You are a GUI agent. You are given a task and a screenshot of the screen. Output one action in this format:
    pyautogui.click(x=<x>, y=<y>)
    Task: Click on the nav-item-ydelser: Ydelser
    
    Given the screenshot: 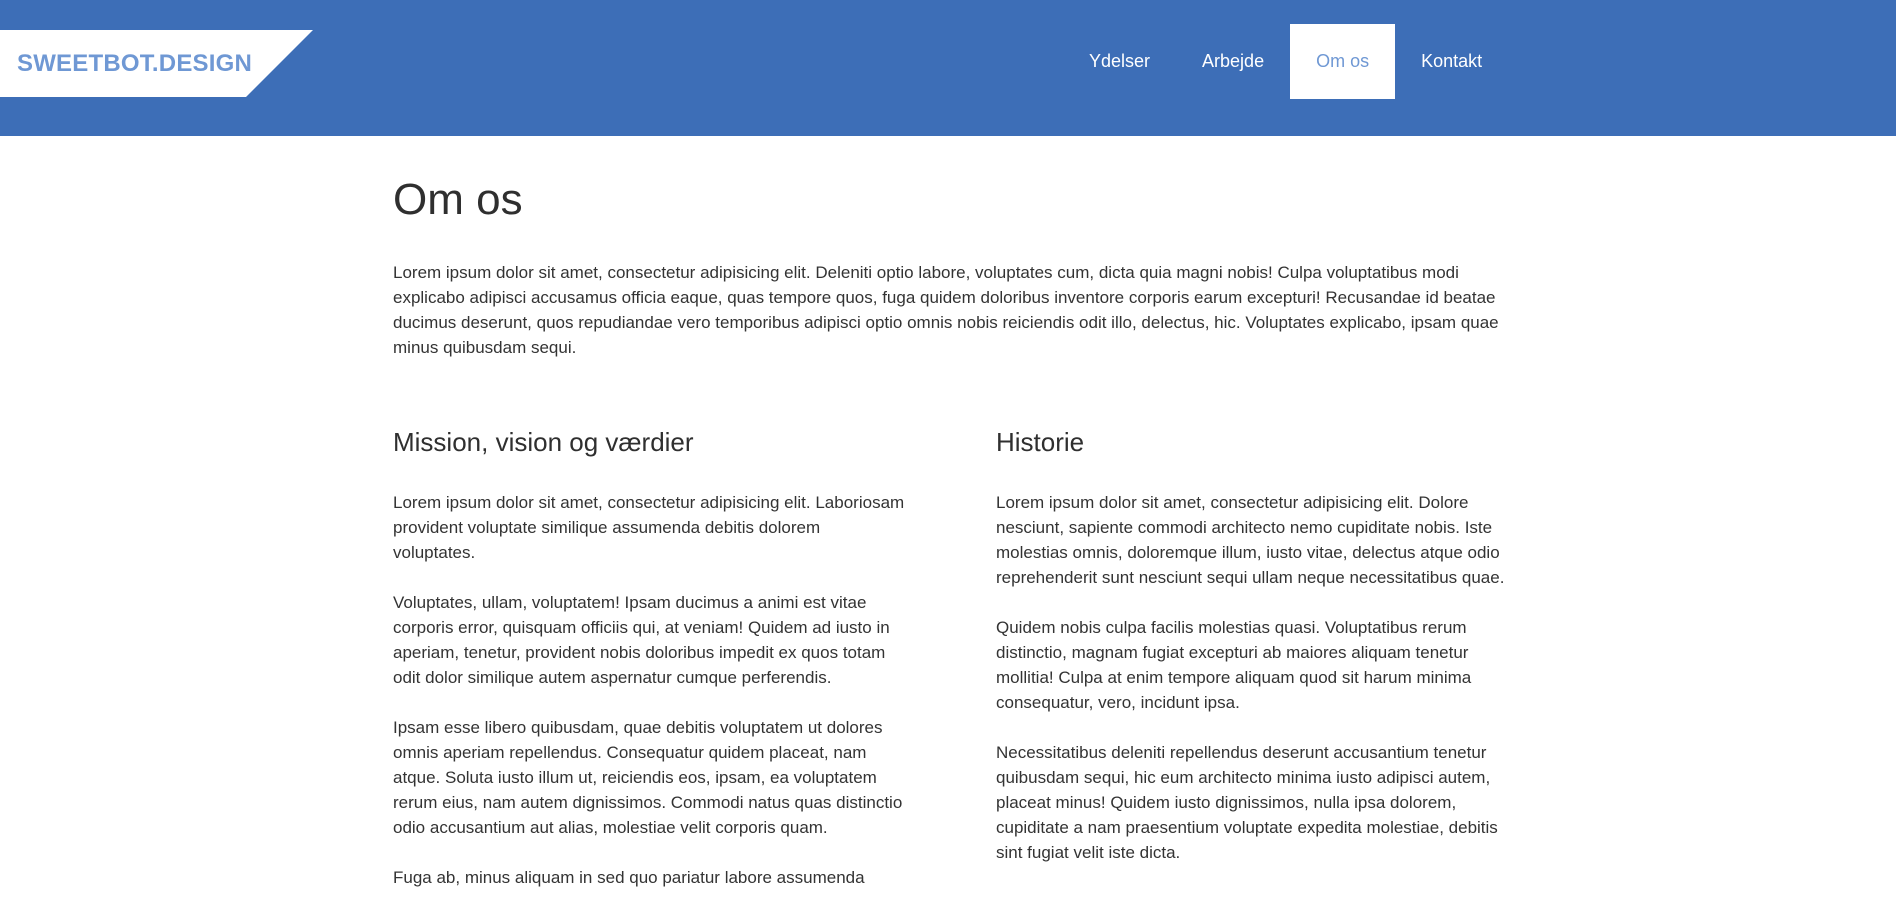 What is the action you would take?
    pyautogui.click(x=1119, y=61)
    